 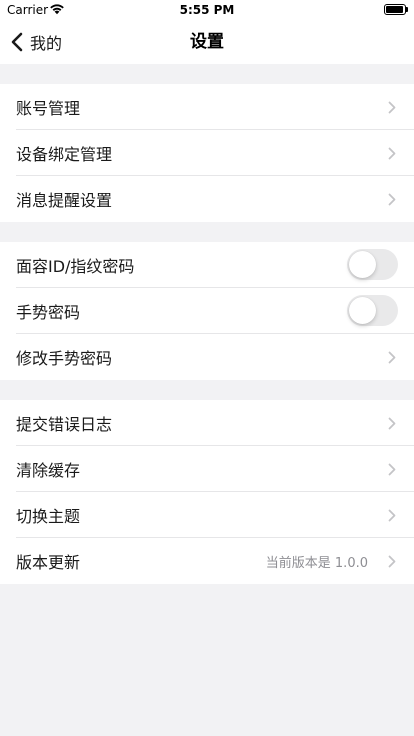 I want to click on row-label: 手势密码, so click(x=48, y=312).